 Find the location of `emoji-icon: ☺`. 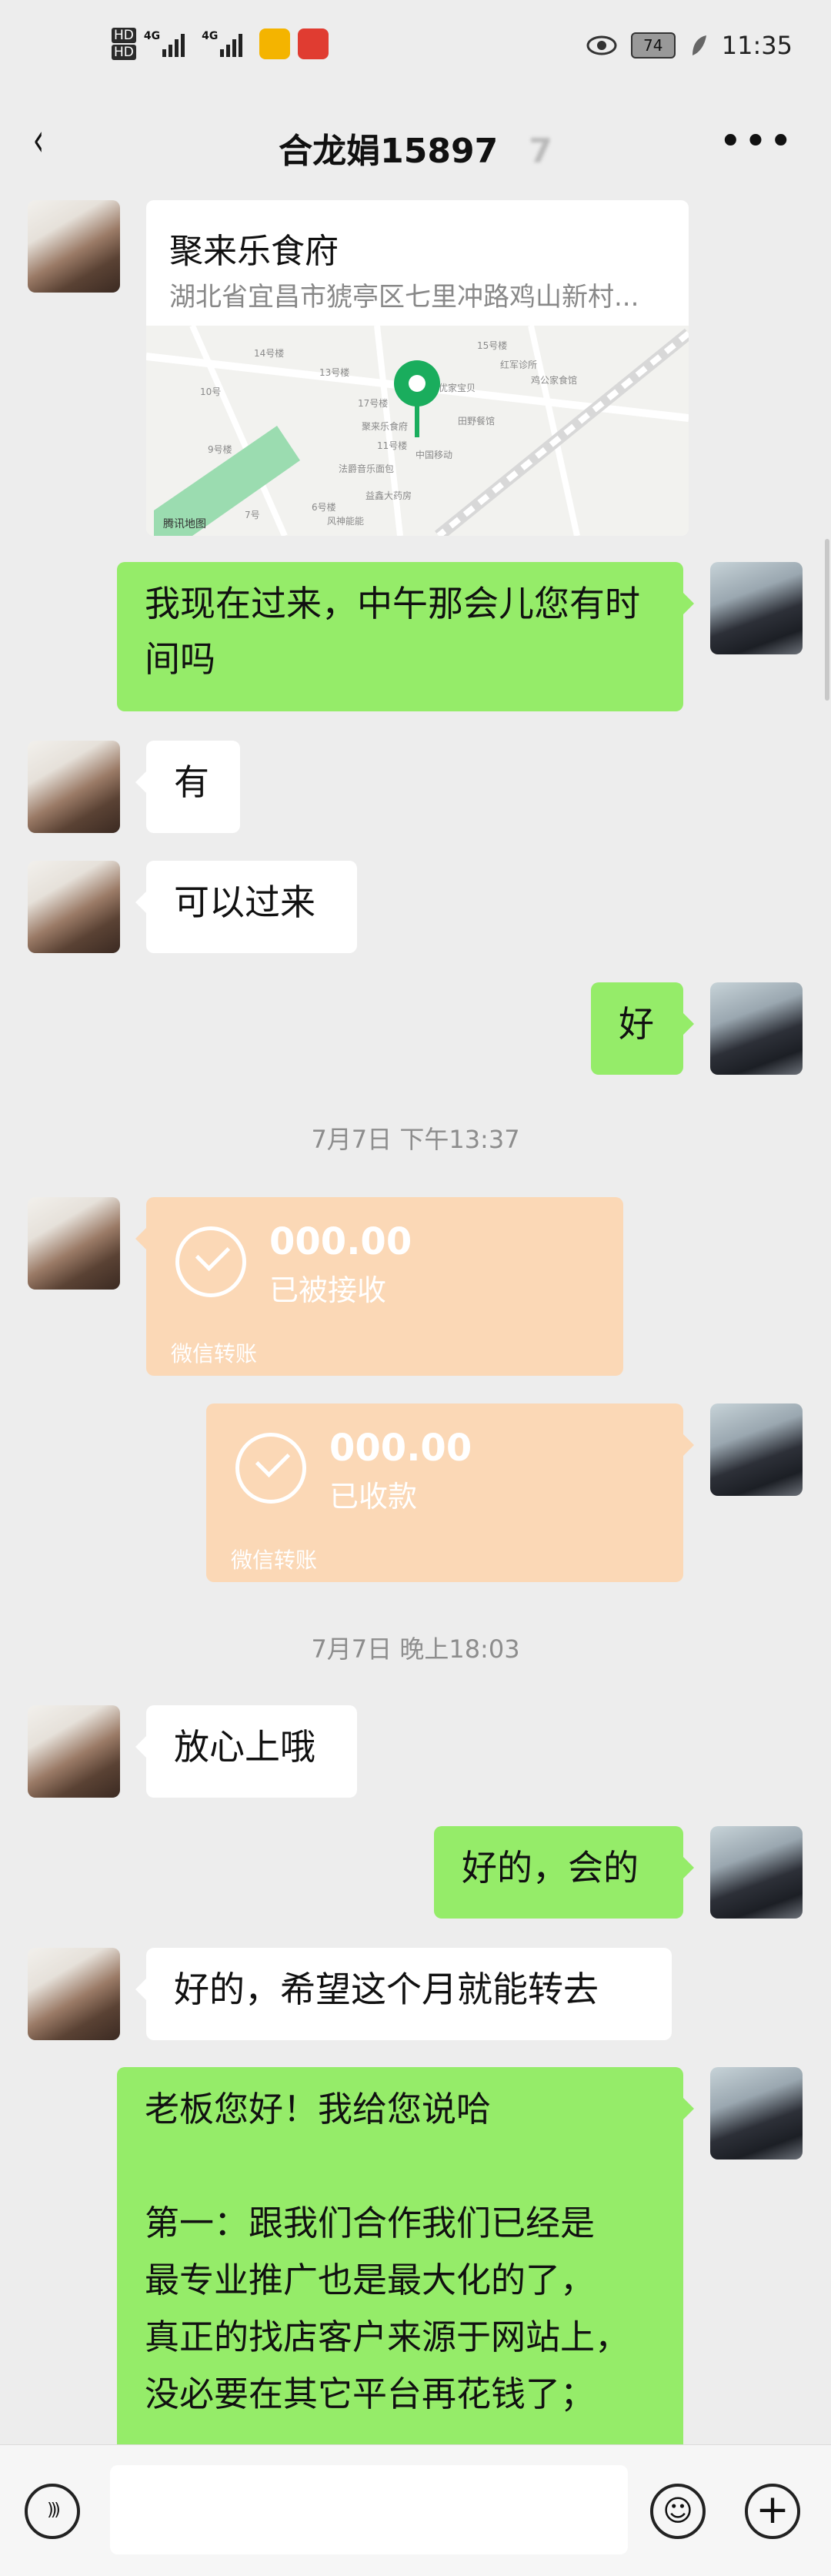

emoji-icon: ☺ is located at coordinates (678, 2512).